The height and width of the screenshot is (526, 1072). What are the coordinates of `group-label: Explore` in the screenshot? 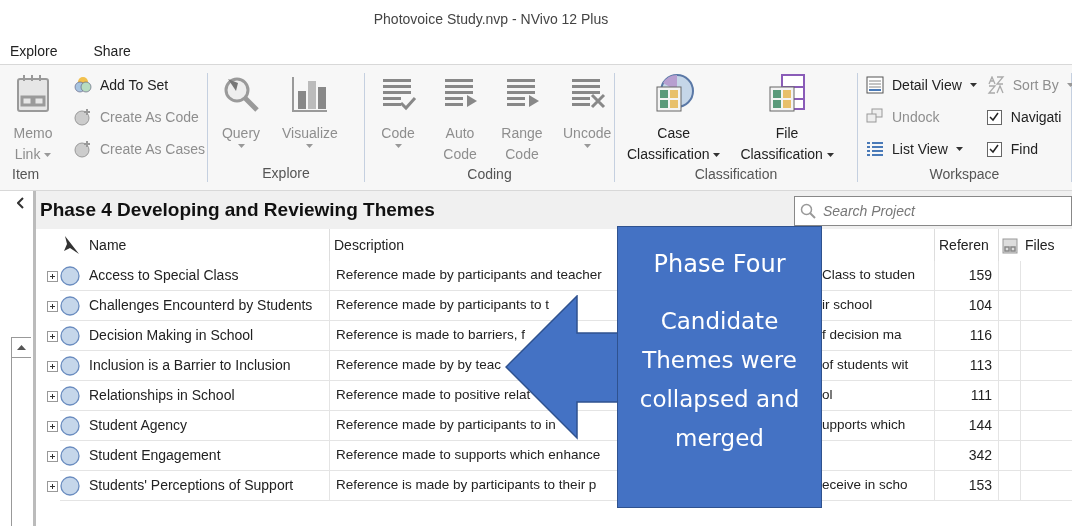 It's located at (286, 173).